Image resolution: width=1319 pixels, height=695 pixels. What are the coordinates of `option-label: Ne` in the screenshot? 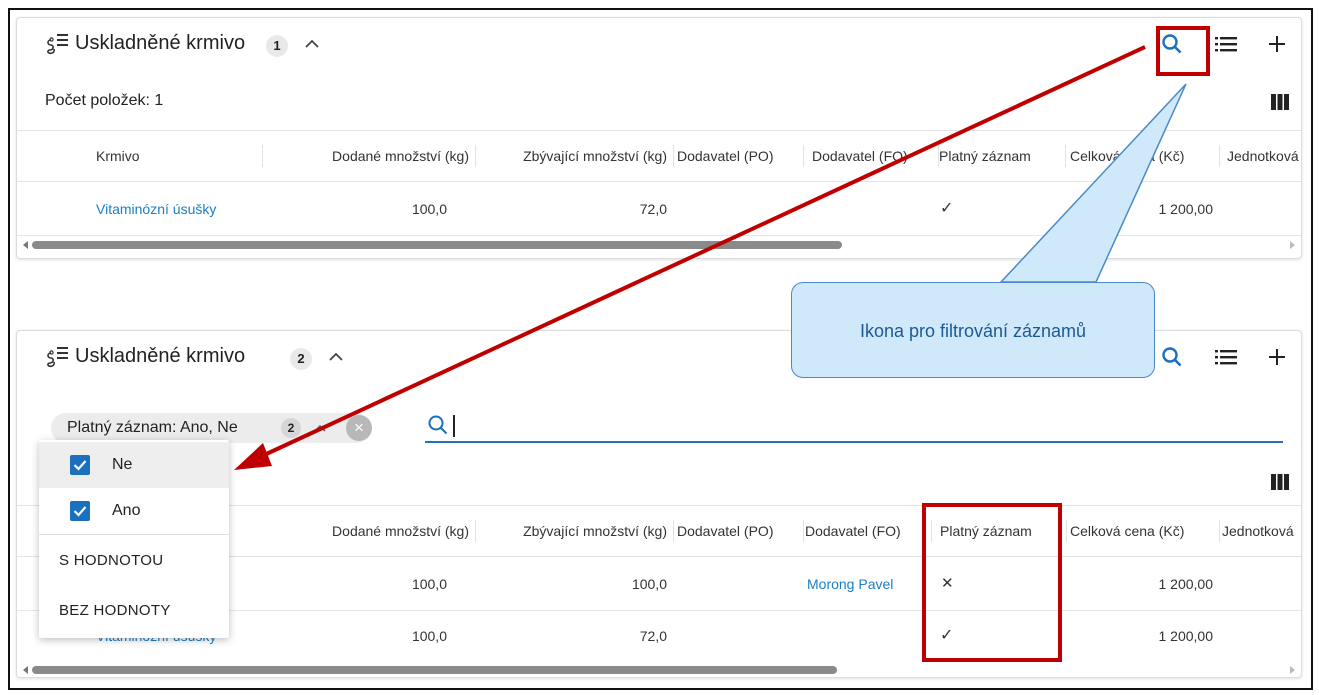 It's located at (122, 464).